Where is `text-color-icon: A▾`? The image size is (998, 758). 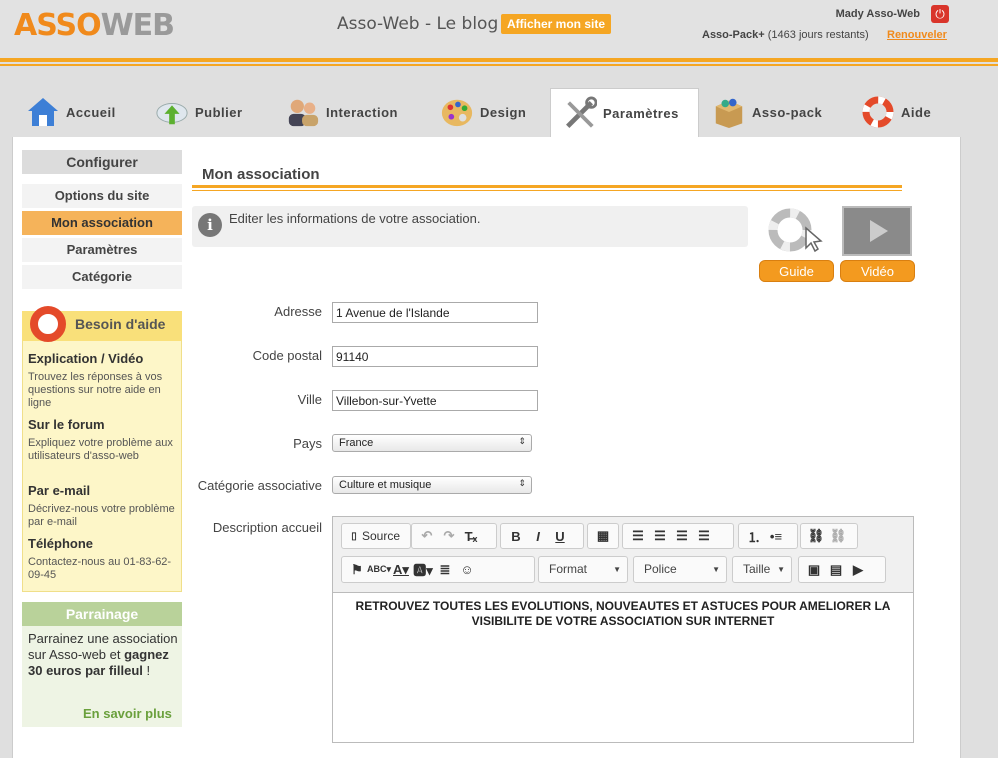
text-color-icon: A▾ is located at coordinates (401, 570).